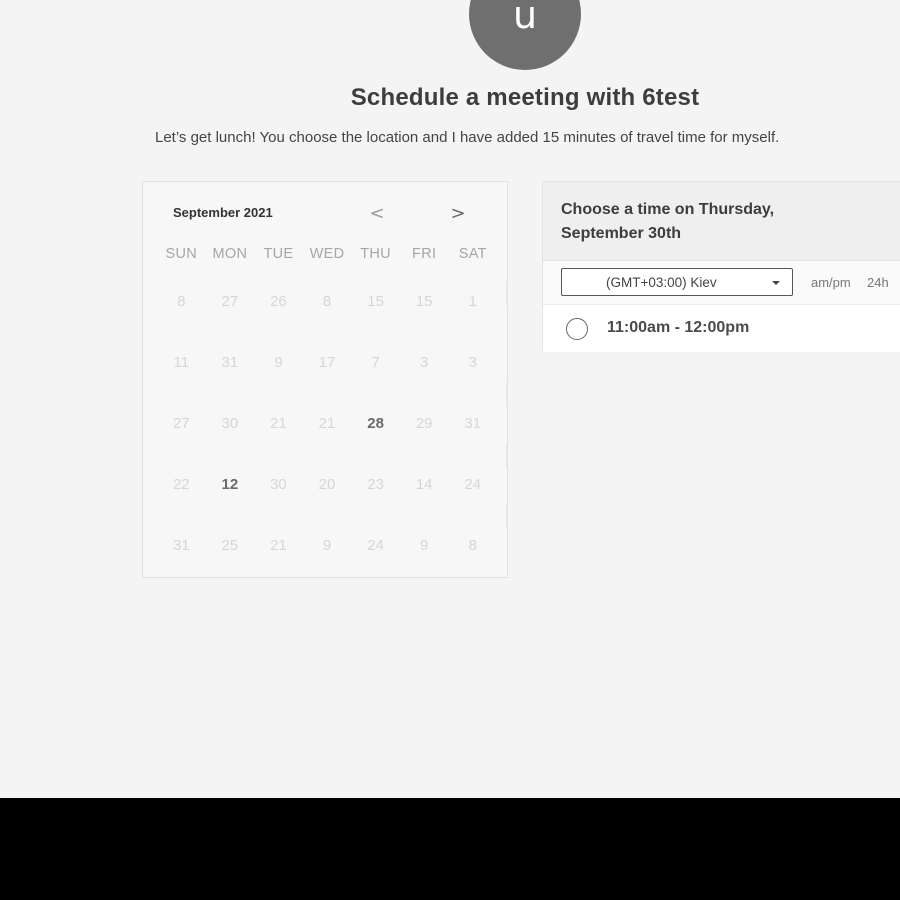  Describe the element at coordinates (878, 282) in the screenshot. I see `format-24h-toggle: 24h` at that location.